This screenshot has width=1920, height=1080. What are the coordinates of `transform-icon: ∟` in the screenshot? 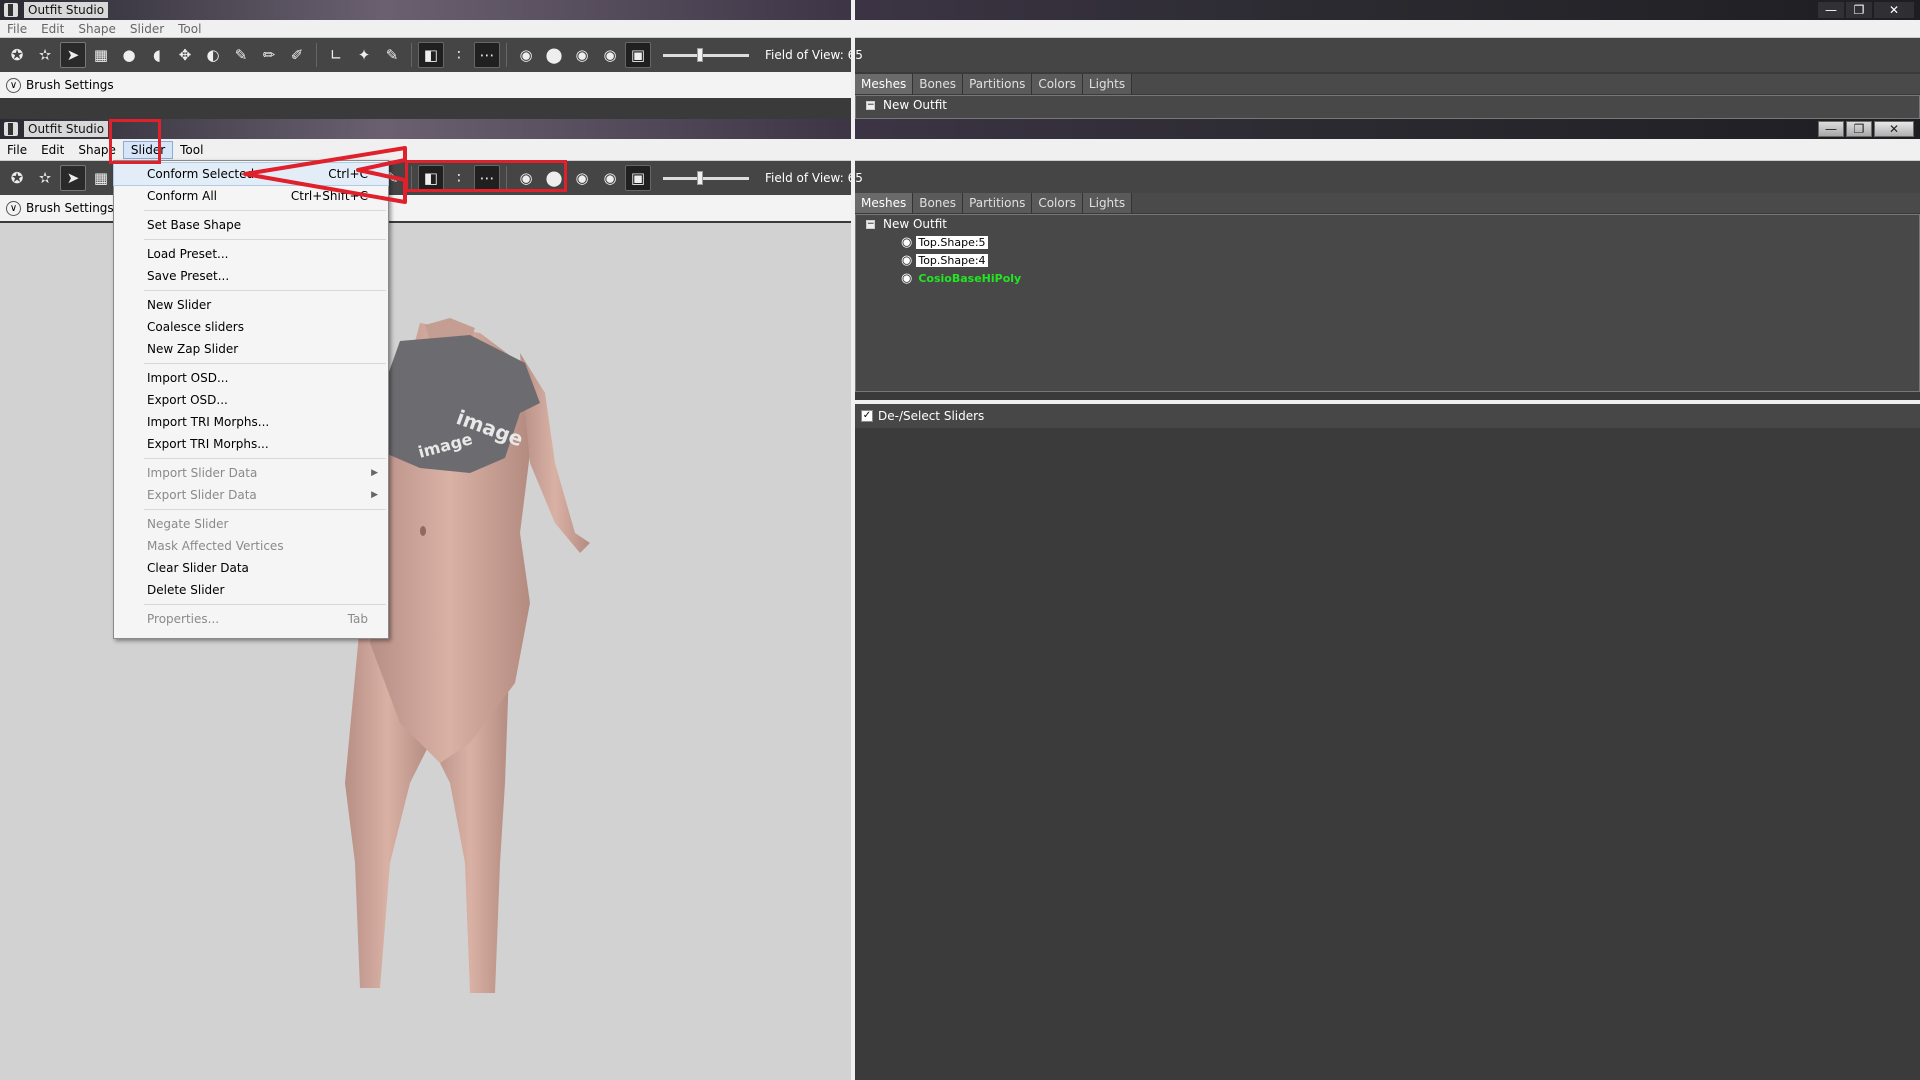 It's located at (336, 55).